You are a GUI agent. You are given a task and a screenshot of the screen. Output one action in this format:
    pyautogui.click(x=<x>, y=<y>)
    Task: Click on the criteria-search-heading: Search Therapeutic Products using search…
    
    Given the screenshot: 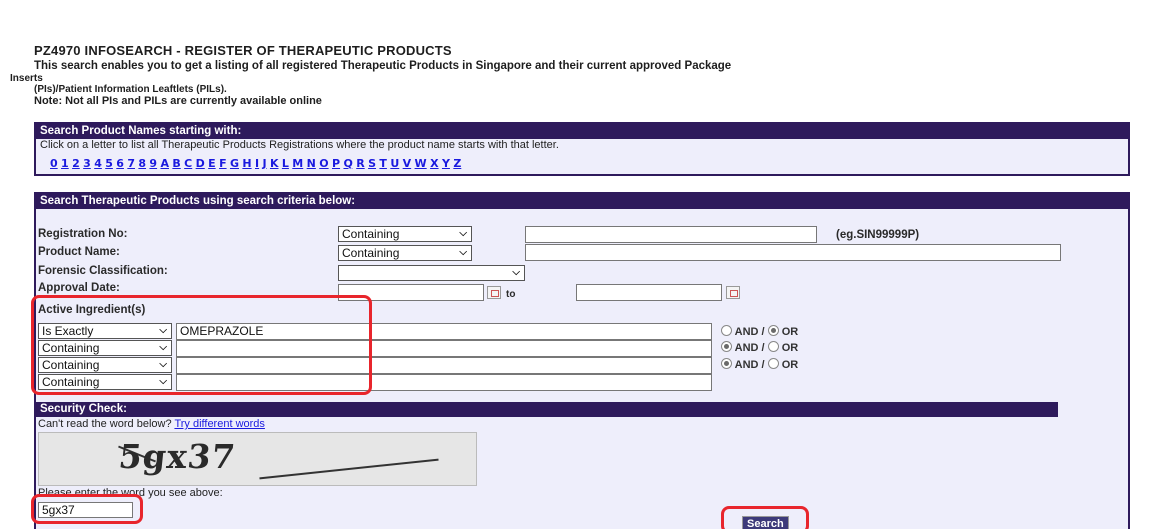 What is the action you would take?
    pyautogui.click(x=582, y=201)
    